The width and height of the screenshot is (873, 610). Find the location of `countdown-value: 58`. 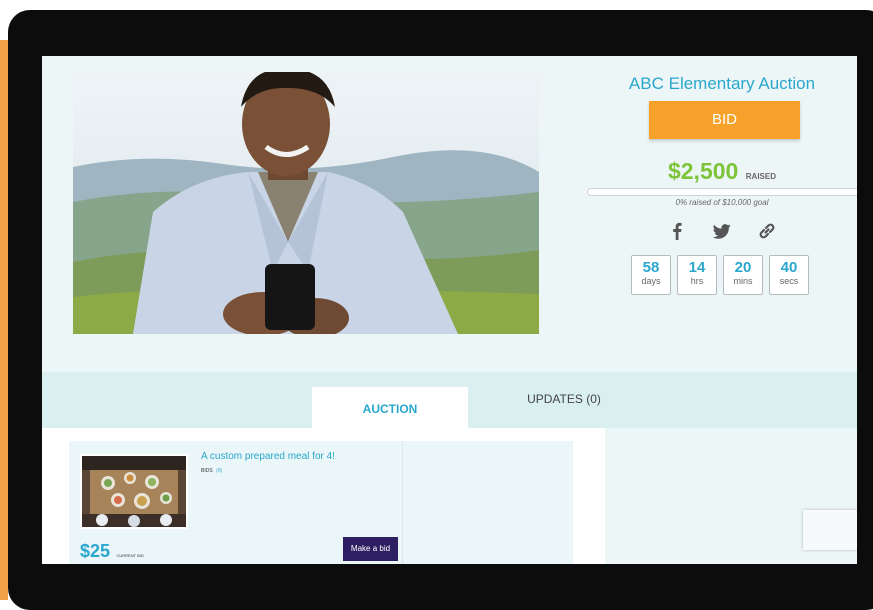

countdown-value: 58 is located at coordinates (651, 267).